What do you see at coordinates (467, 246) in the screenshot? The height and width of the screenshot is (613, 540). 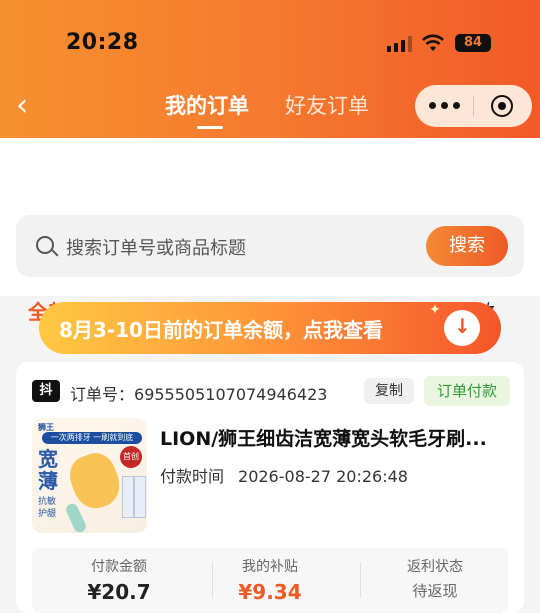 I see `search-button: 搜索` at bounding box center [467, 246].